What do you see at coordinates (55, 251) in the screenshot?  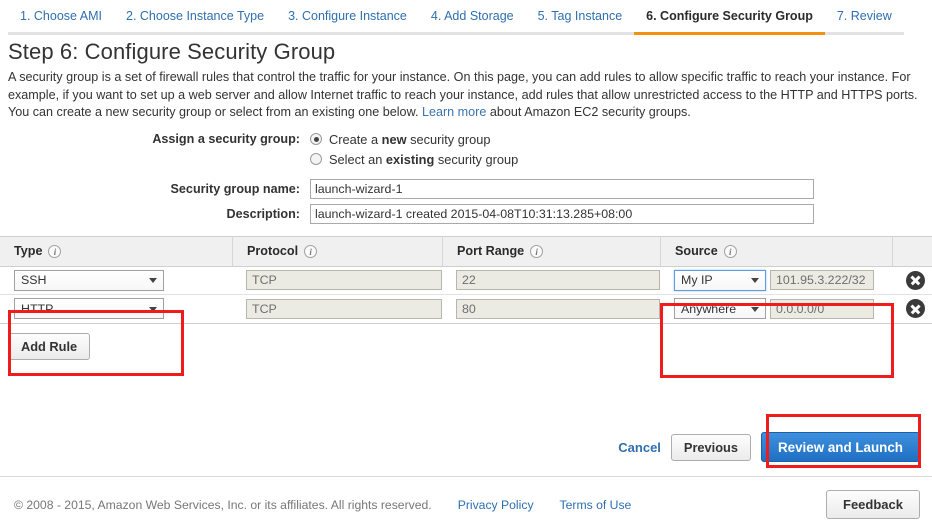 I see `info-icon-type: i` at bounding box center [55, 251].